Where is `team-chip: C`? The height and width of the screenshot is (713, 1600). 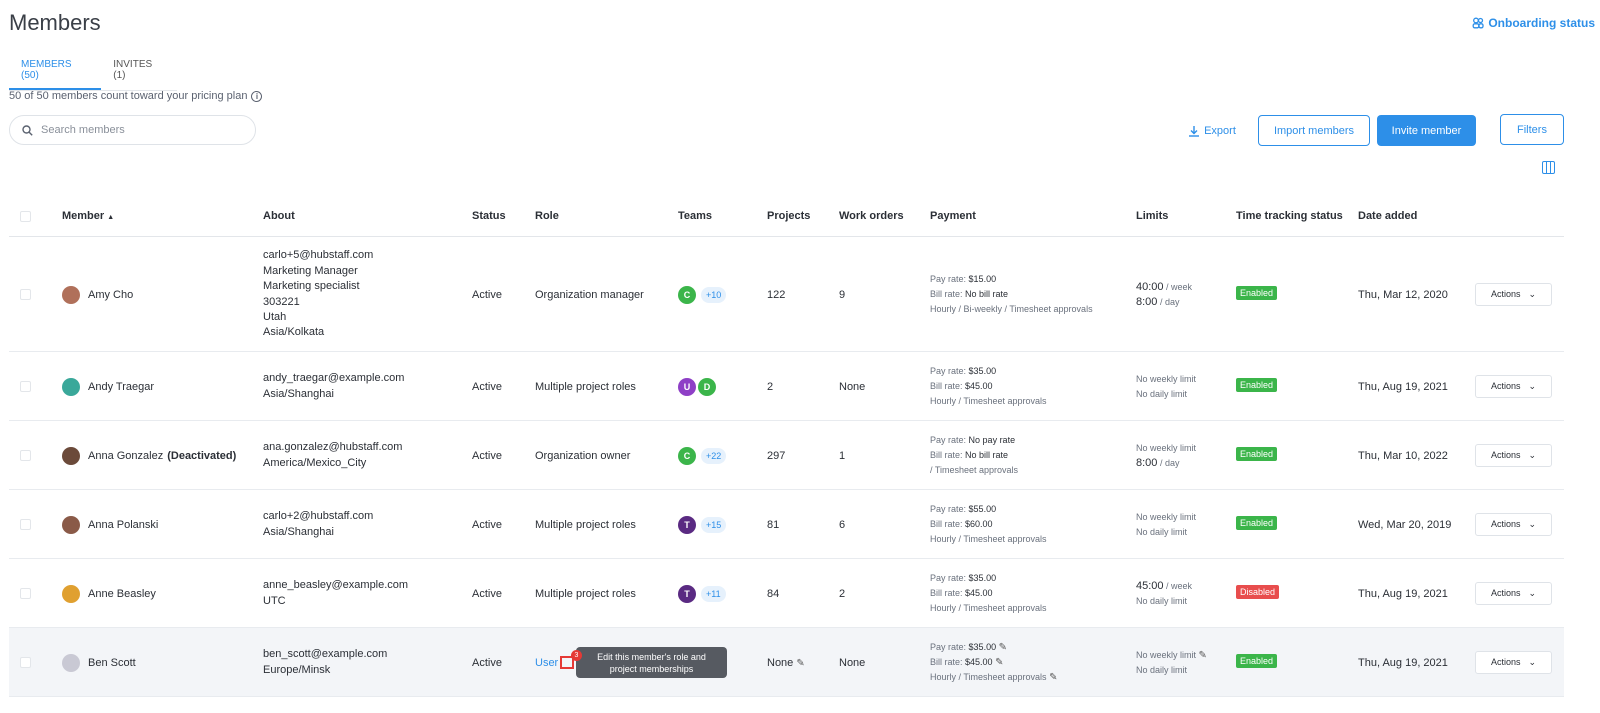 team-chip: C is located at coordinates (687, 294).